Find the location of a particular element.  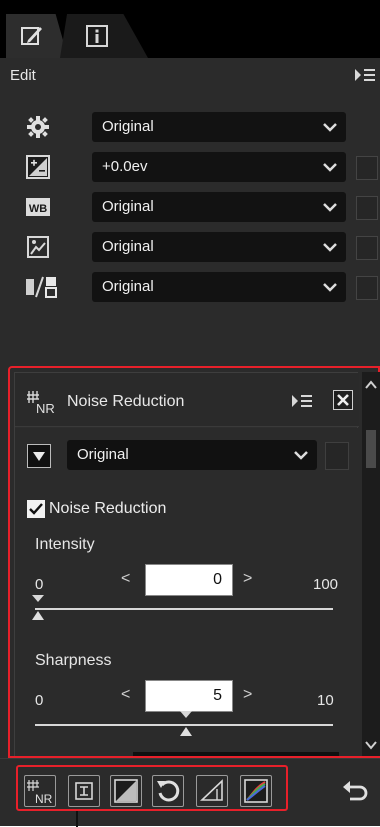

intensity-decrement-icon: < is located at coordinates (125, 579).